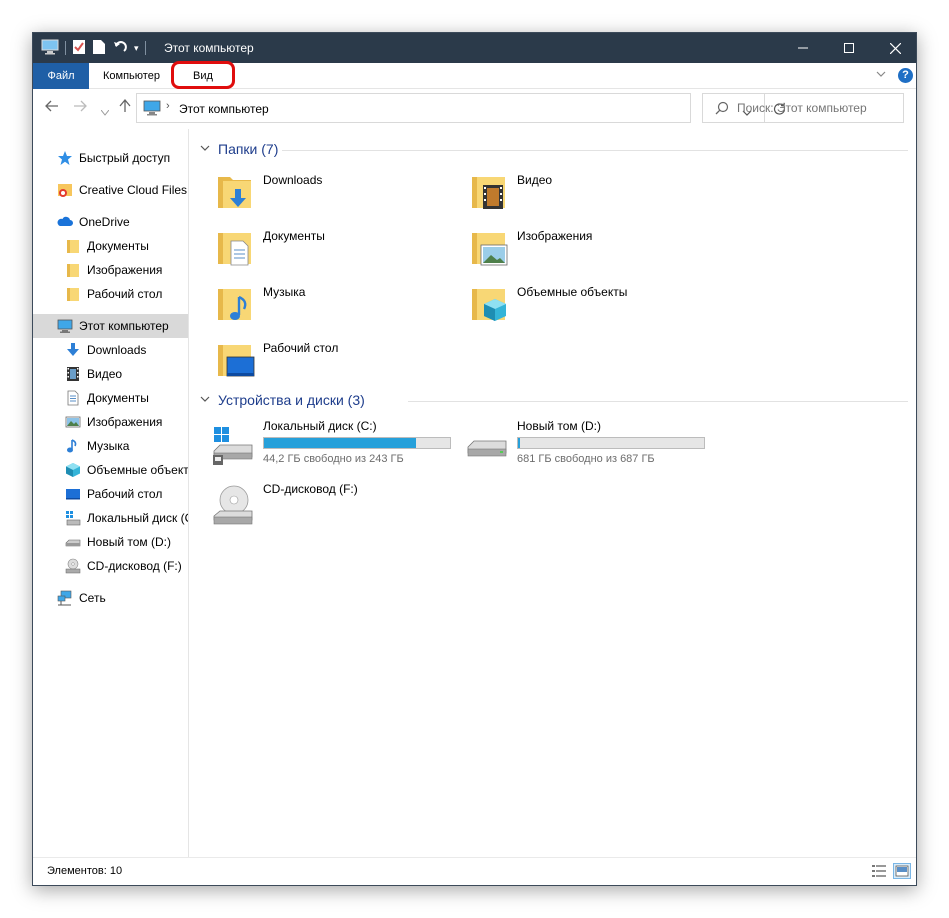 This screenshot has height=918, width=949. I want to click on sidebar-item-onedrive-desktop: Рабочий стол, so click(110, 294).